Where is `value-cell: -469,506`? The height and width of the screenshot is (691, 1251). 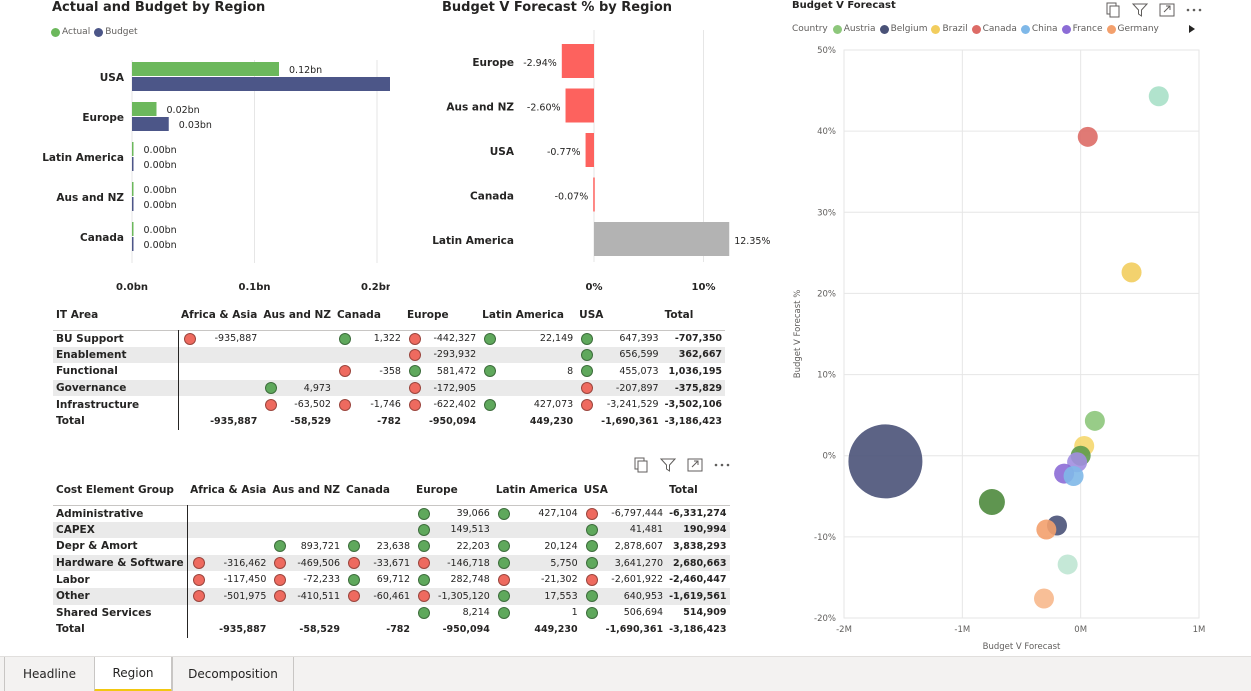
value-cell: -469,506 is located at coordinates (318, 563).